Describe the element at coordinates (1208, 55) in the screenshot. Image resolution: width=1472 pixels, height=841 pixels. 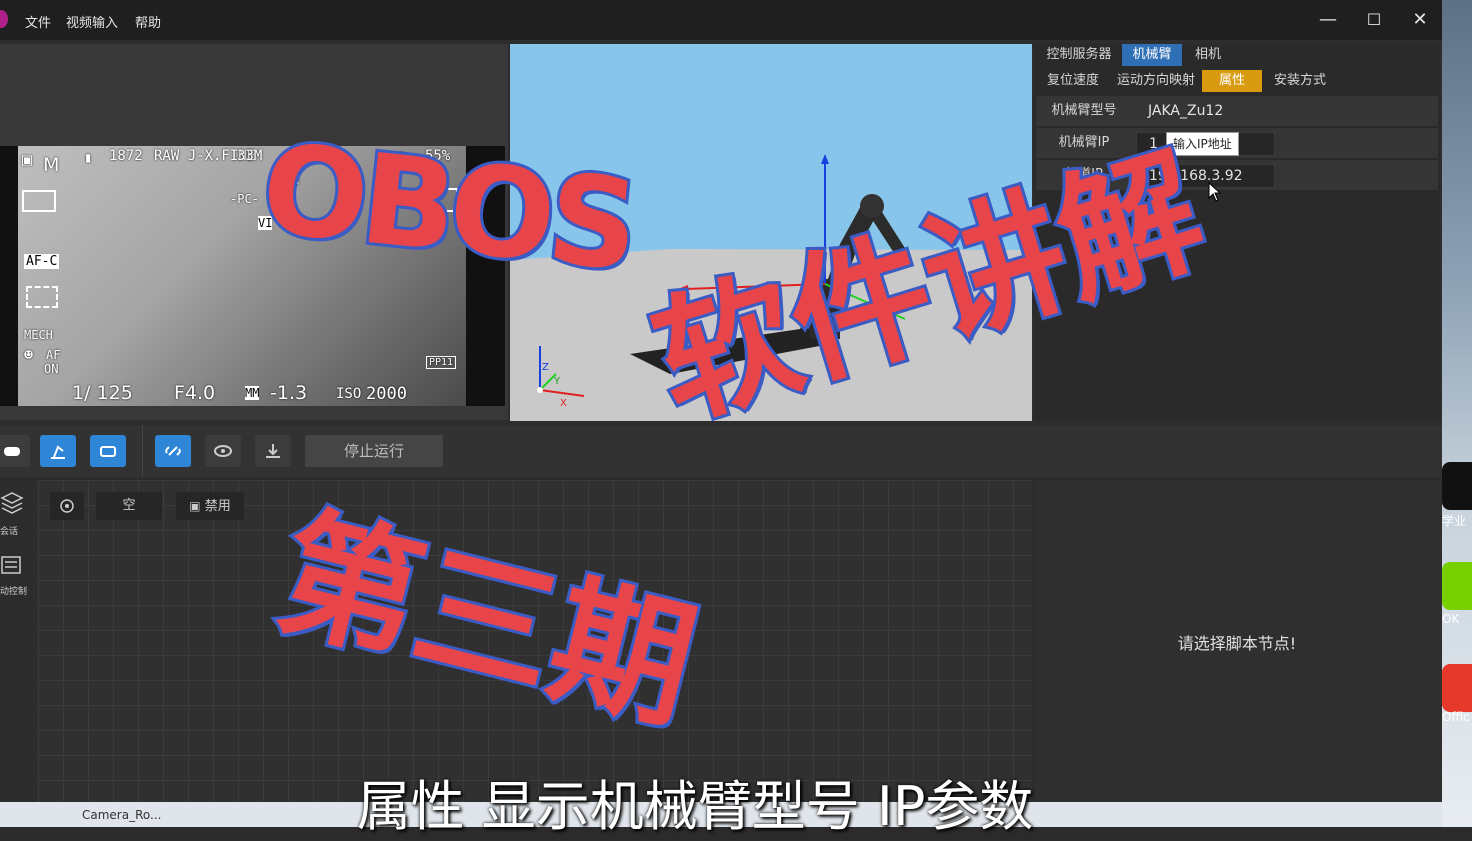
I see `tab-camera: 相机` at that location.